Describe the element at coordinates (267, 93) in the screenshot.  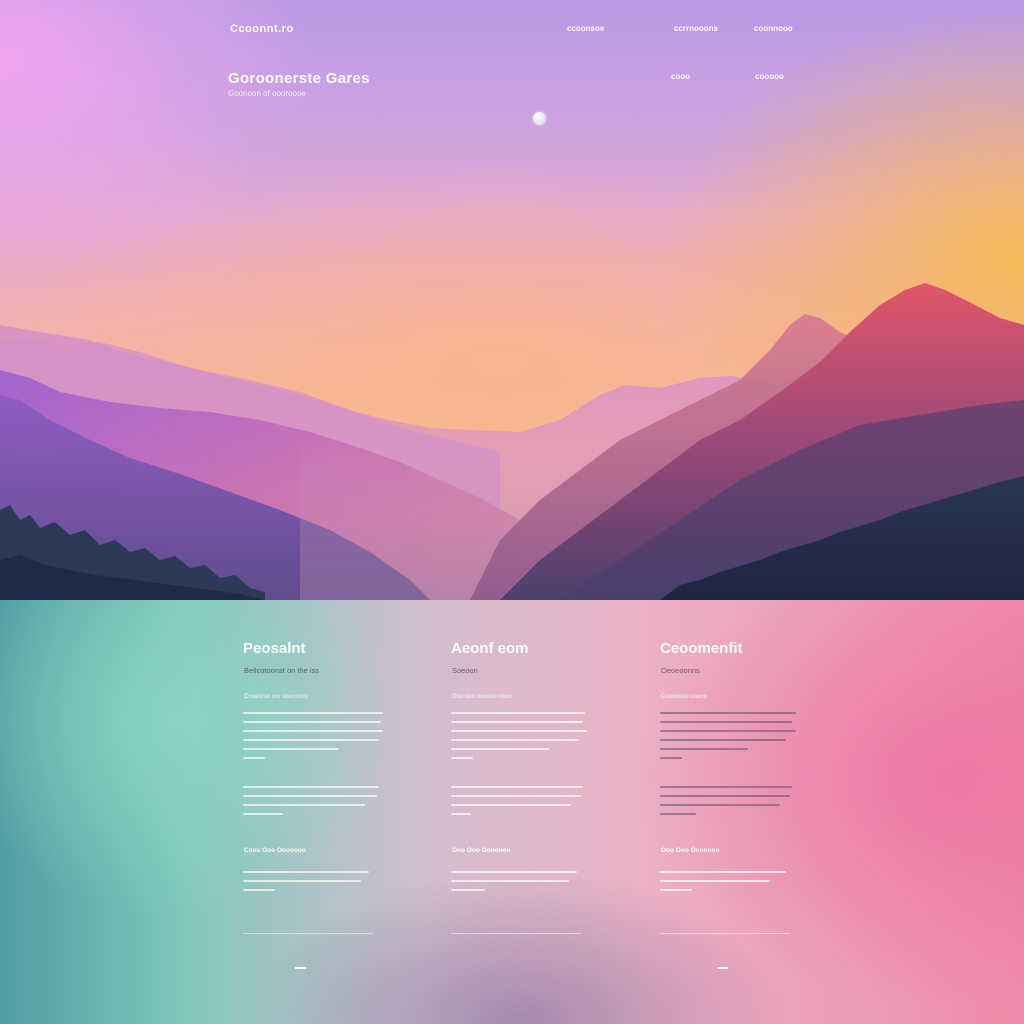
I see `hero-subtitle: Goonoon of oooroooe` at that location.